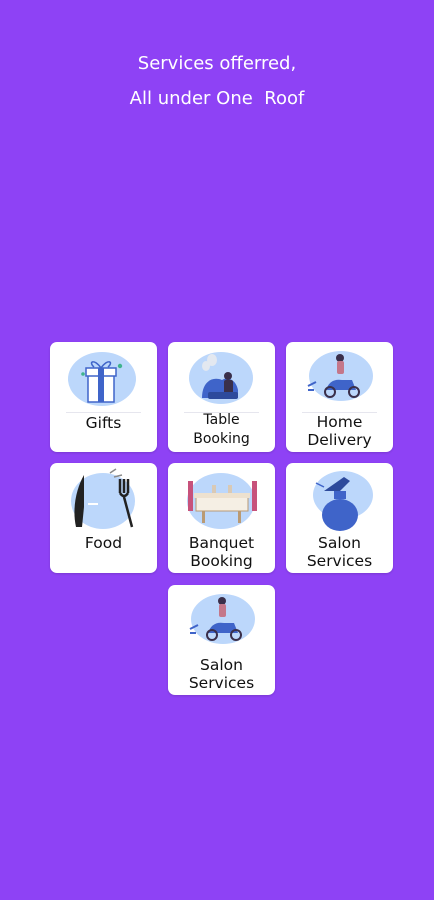 The height and width of the screenshot is (900, 434). Describe the element at coordinates (221, 543) in the screenshot. I see `label-line-1: Banquet` at that location.